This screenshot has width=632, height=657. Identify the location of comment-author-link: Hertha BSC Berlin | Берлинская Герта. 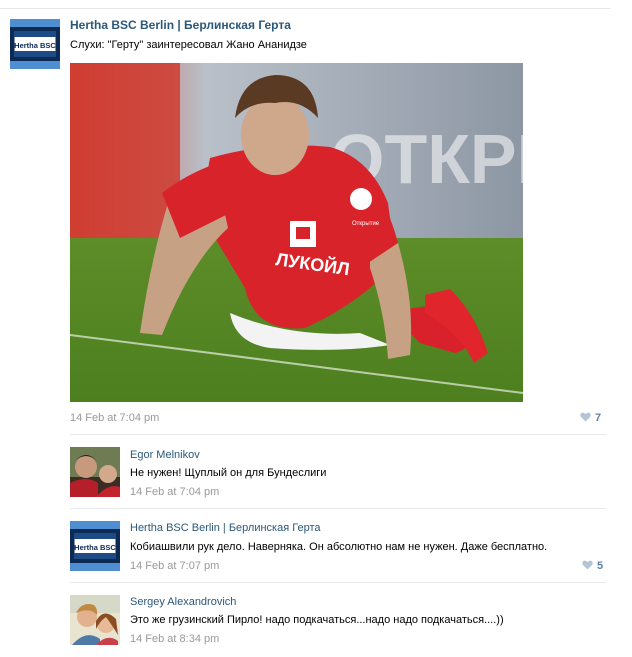
(225, 528).